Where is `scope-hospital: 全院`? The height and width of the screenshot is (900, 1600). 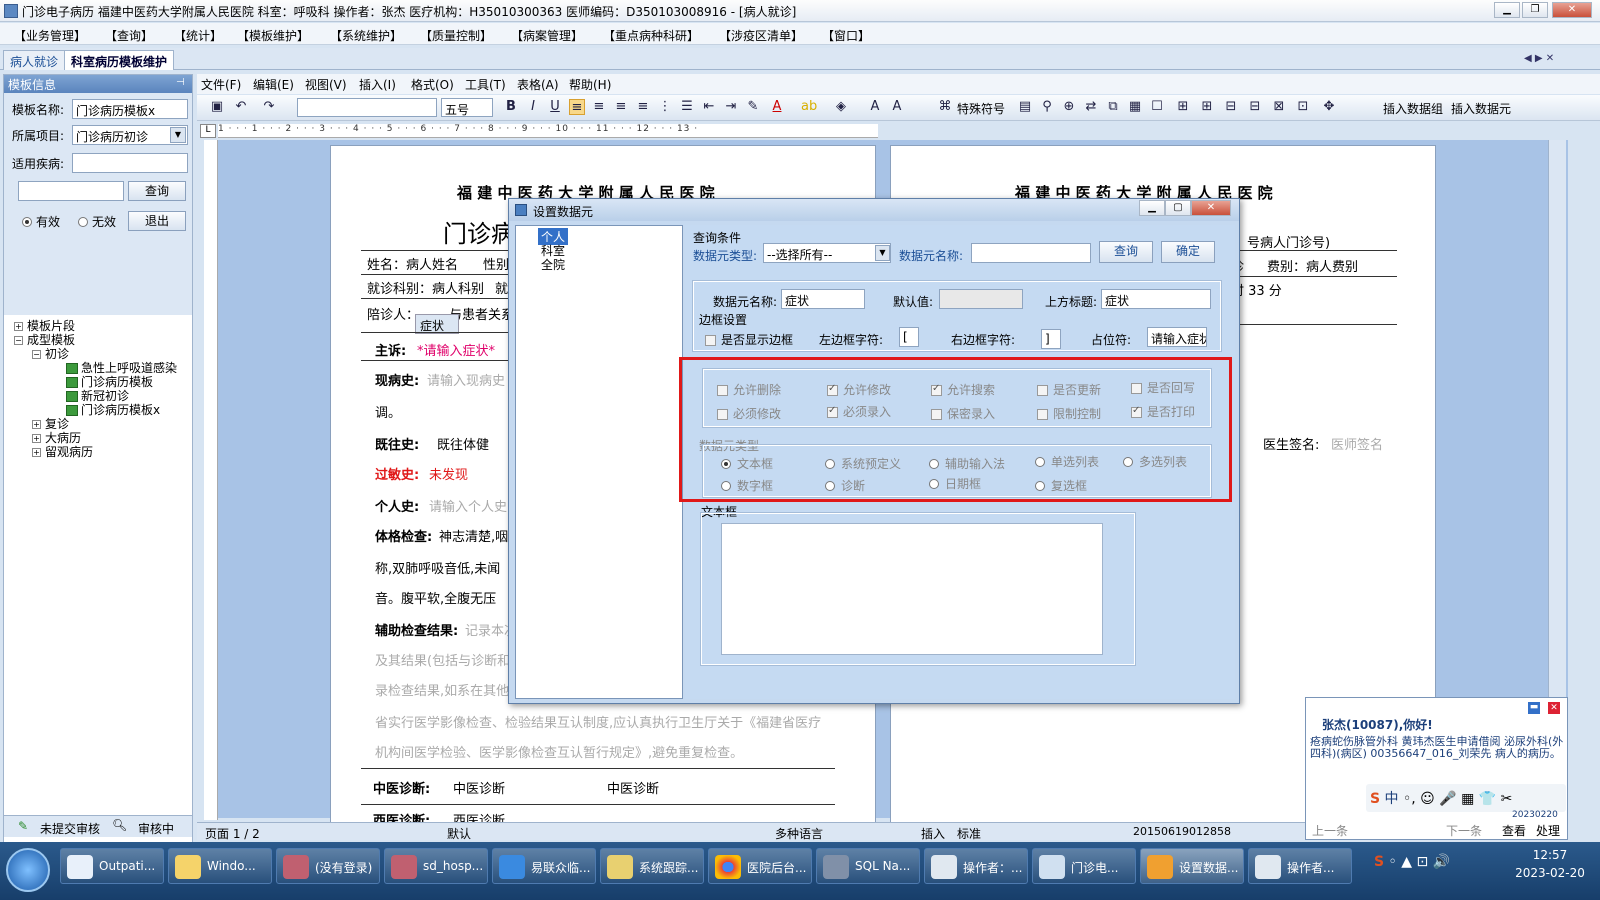
scope-hospital: 全院 is located at coordinates (553, 264).